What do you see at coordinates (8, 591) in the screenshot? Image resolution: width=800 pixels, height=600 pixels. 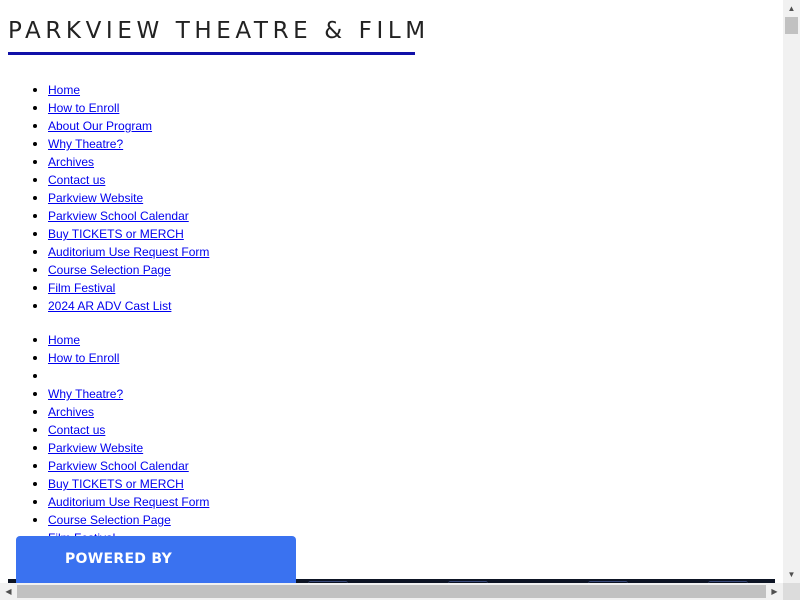 I see `scroll-left-arrow-icon: ◀` at bounding box center [8, 591].